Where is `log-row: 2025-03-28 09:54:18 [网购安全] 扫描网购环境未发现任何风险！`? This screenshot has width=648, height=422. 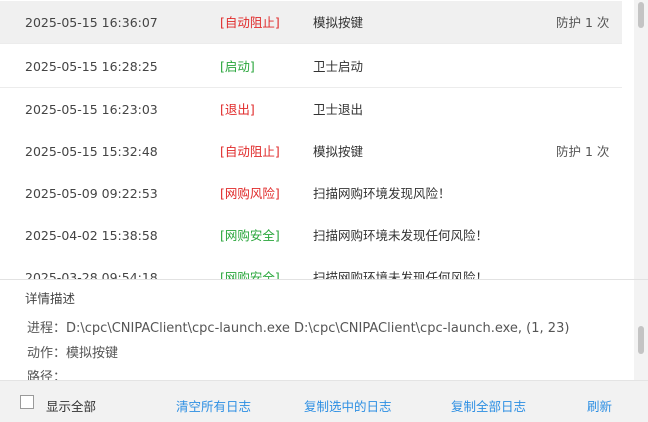 log-row: 2025-03-28 09:54:18 [网购安全] 扫描网购环境未发现任何风险！ is located at coordinates (311, 267).